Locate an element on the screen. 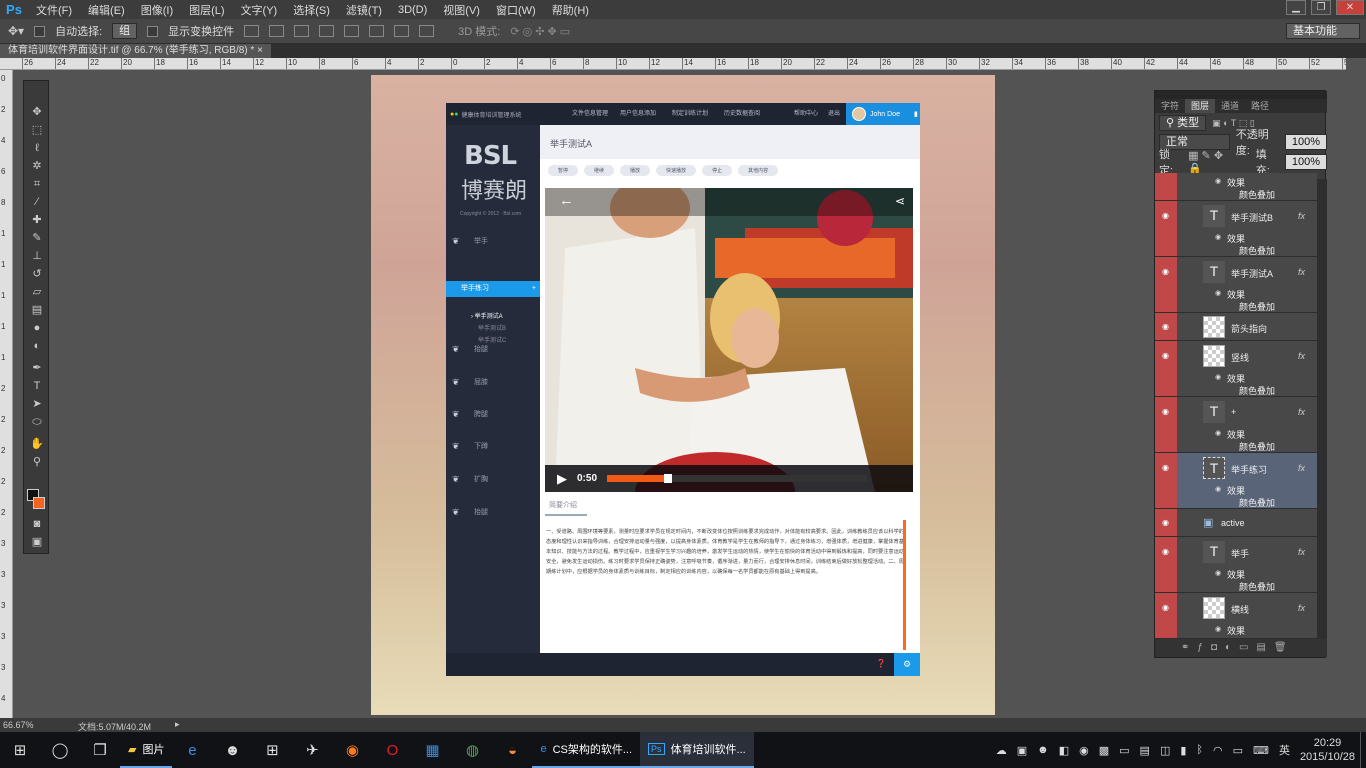  qq-tray-icon: ☻ is located at coordinates (1043, 750).